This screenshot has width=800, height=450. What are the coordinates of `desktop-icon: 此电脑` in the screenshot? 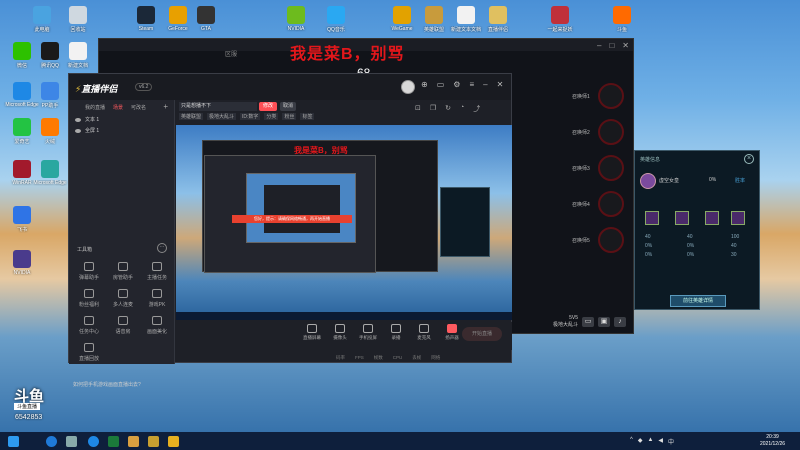 It's located at (42, 19).